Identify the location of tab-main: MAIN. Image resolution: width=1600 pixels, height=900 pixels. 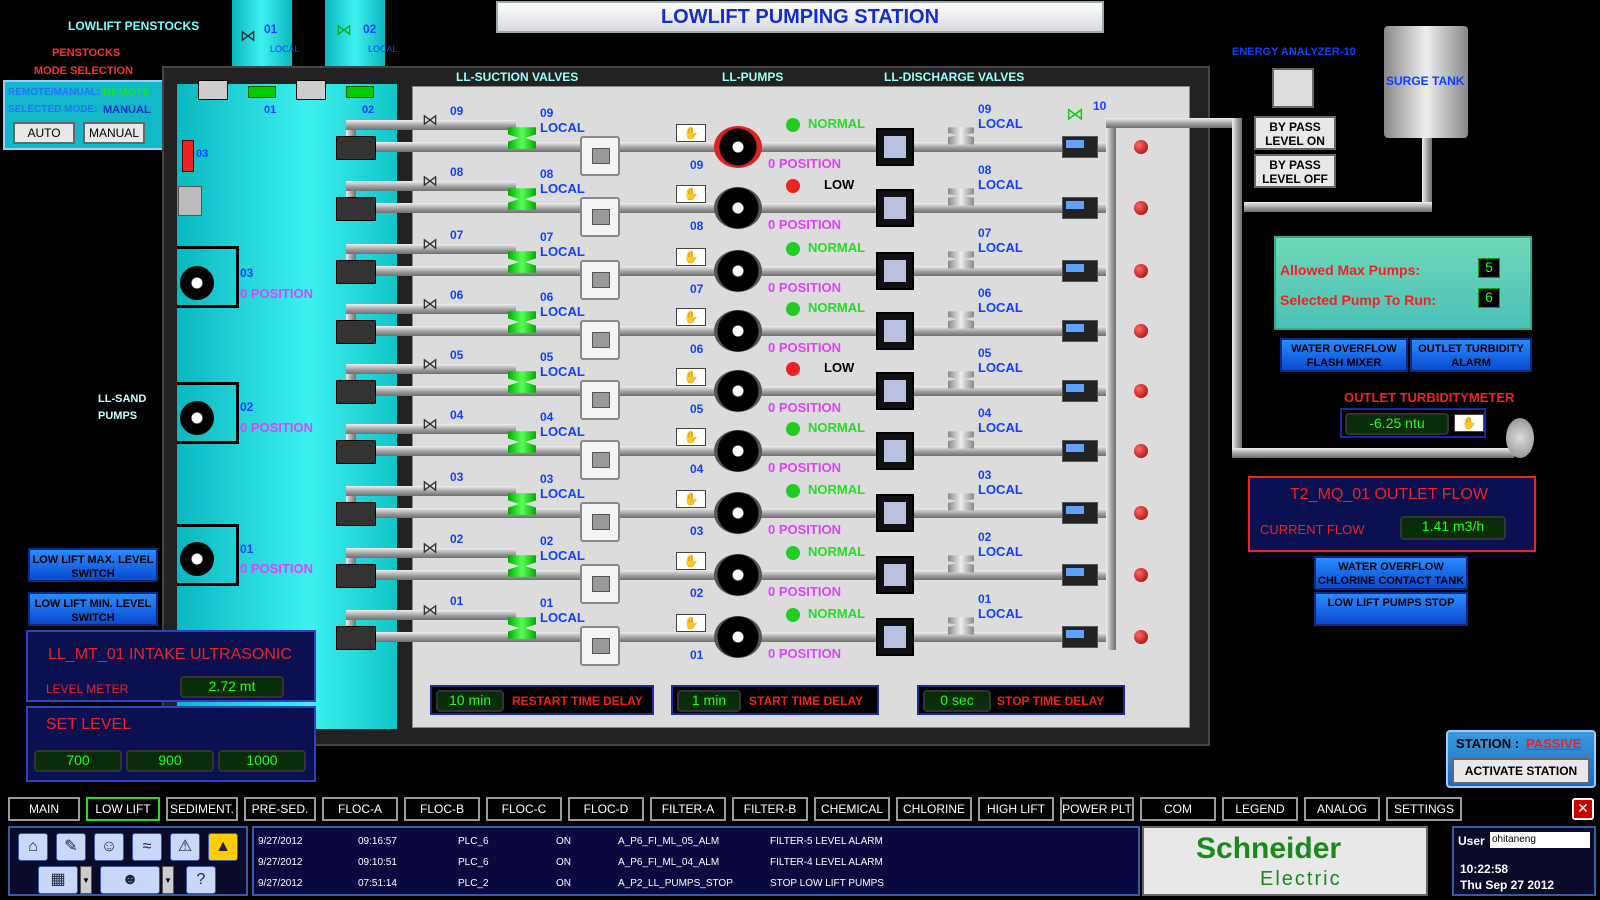
(44, 809).